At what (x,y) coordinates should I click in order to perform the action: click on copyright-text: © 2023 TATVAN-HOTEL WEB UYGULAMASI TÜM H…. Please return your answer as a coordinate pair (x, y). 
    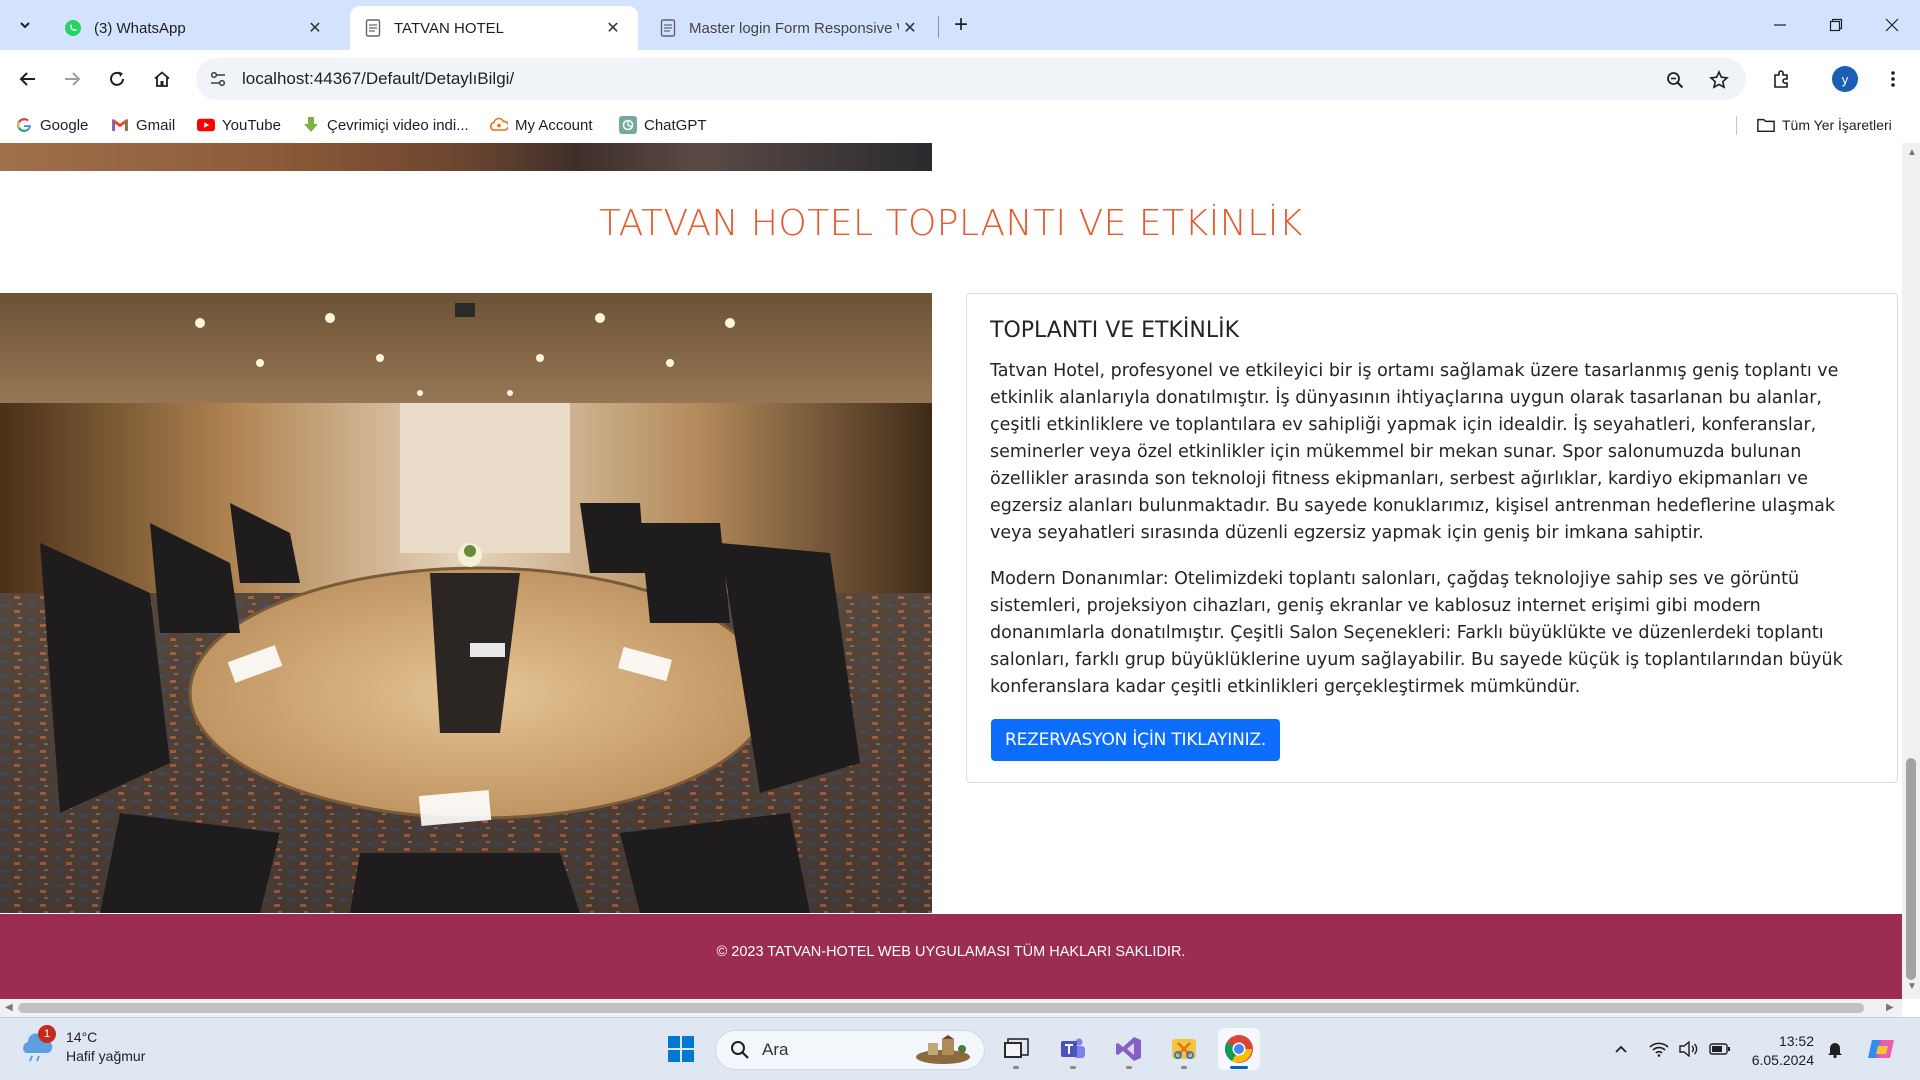
    Looking at the image, I should click on (951, 952).